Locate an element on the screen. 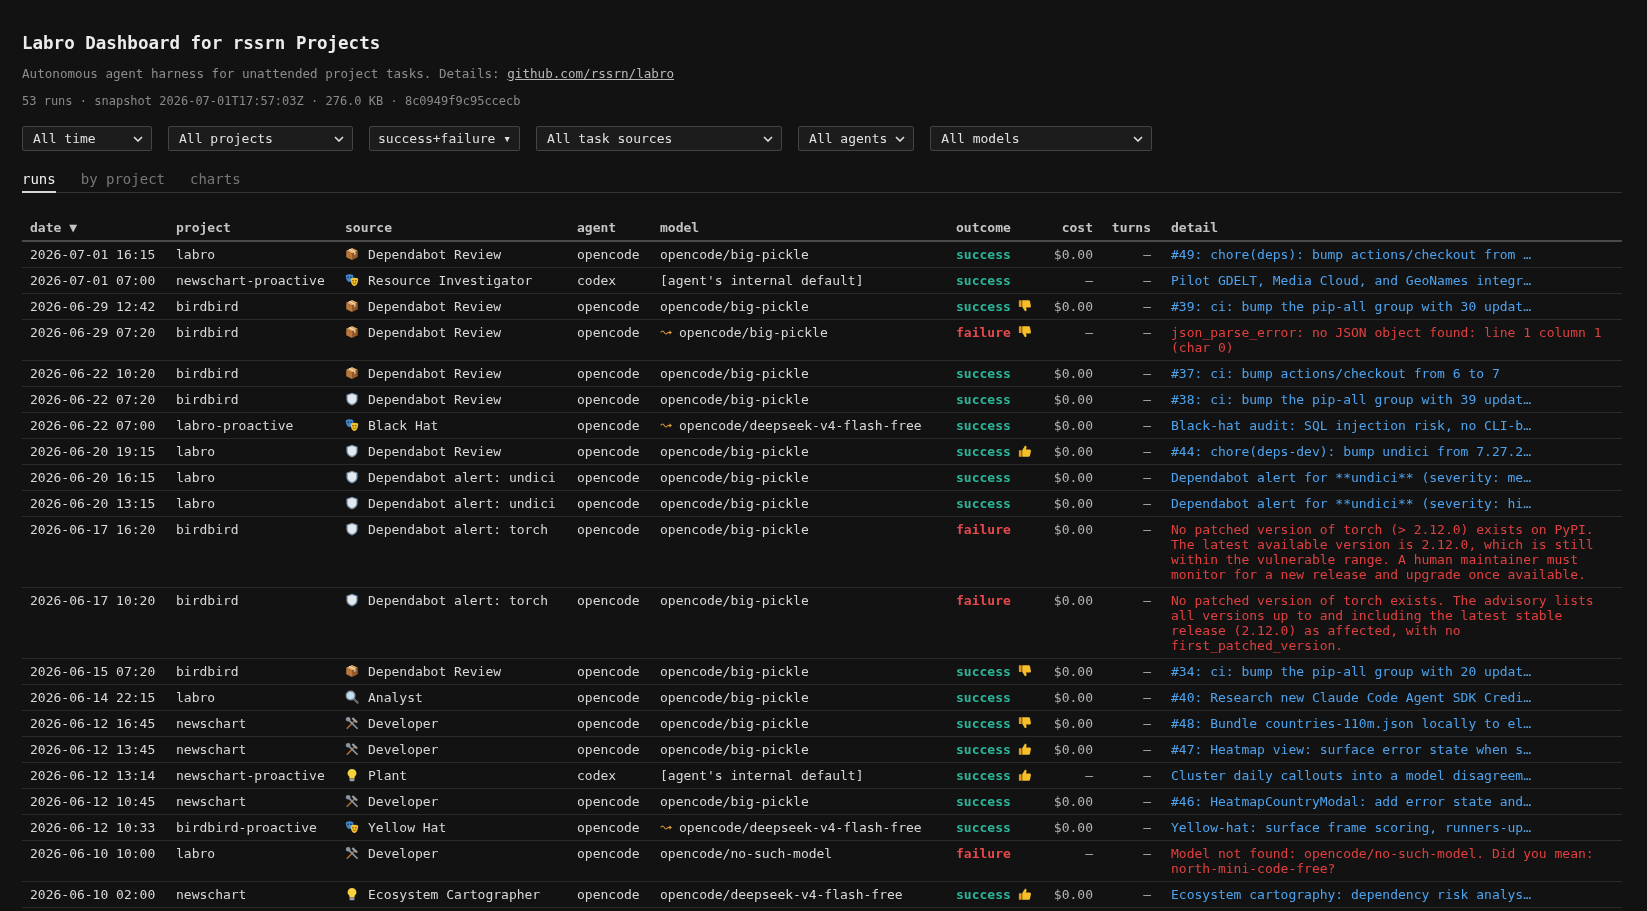  run-date: 2026-07-01 07:00 is located at coordinates (93, 280).